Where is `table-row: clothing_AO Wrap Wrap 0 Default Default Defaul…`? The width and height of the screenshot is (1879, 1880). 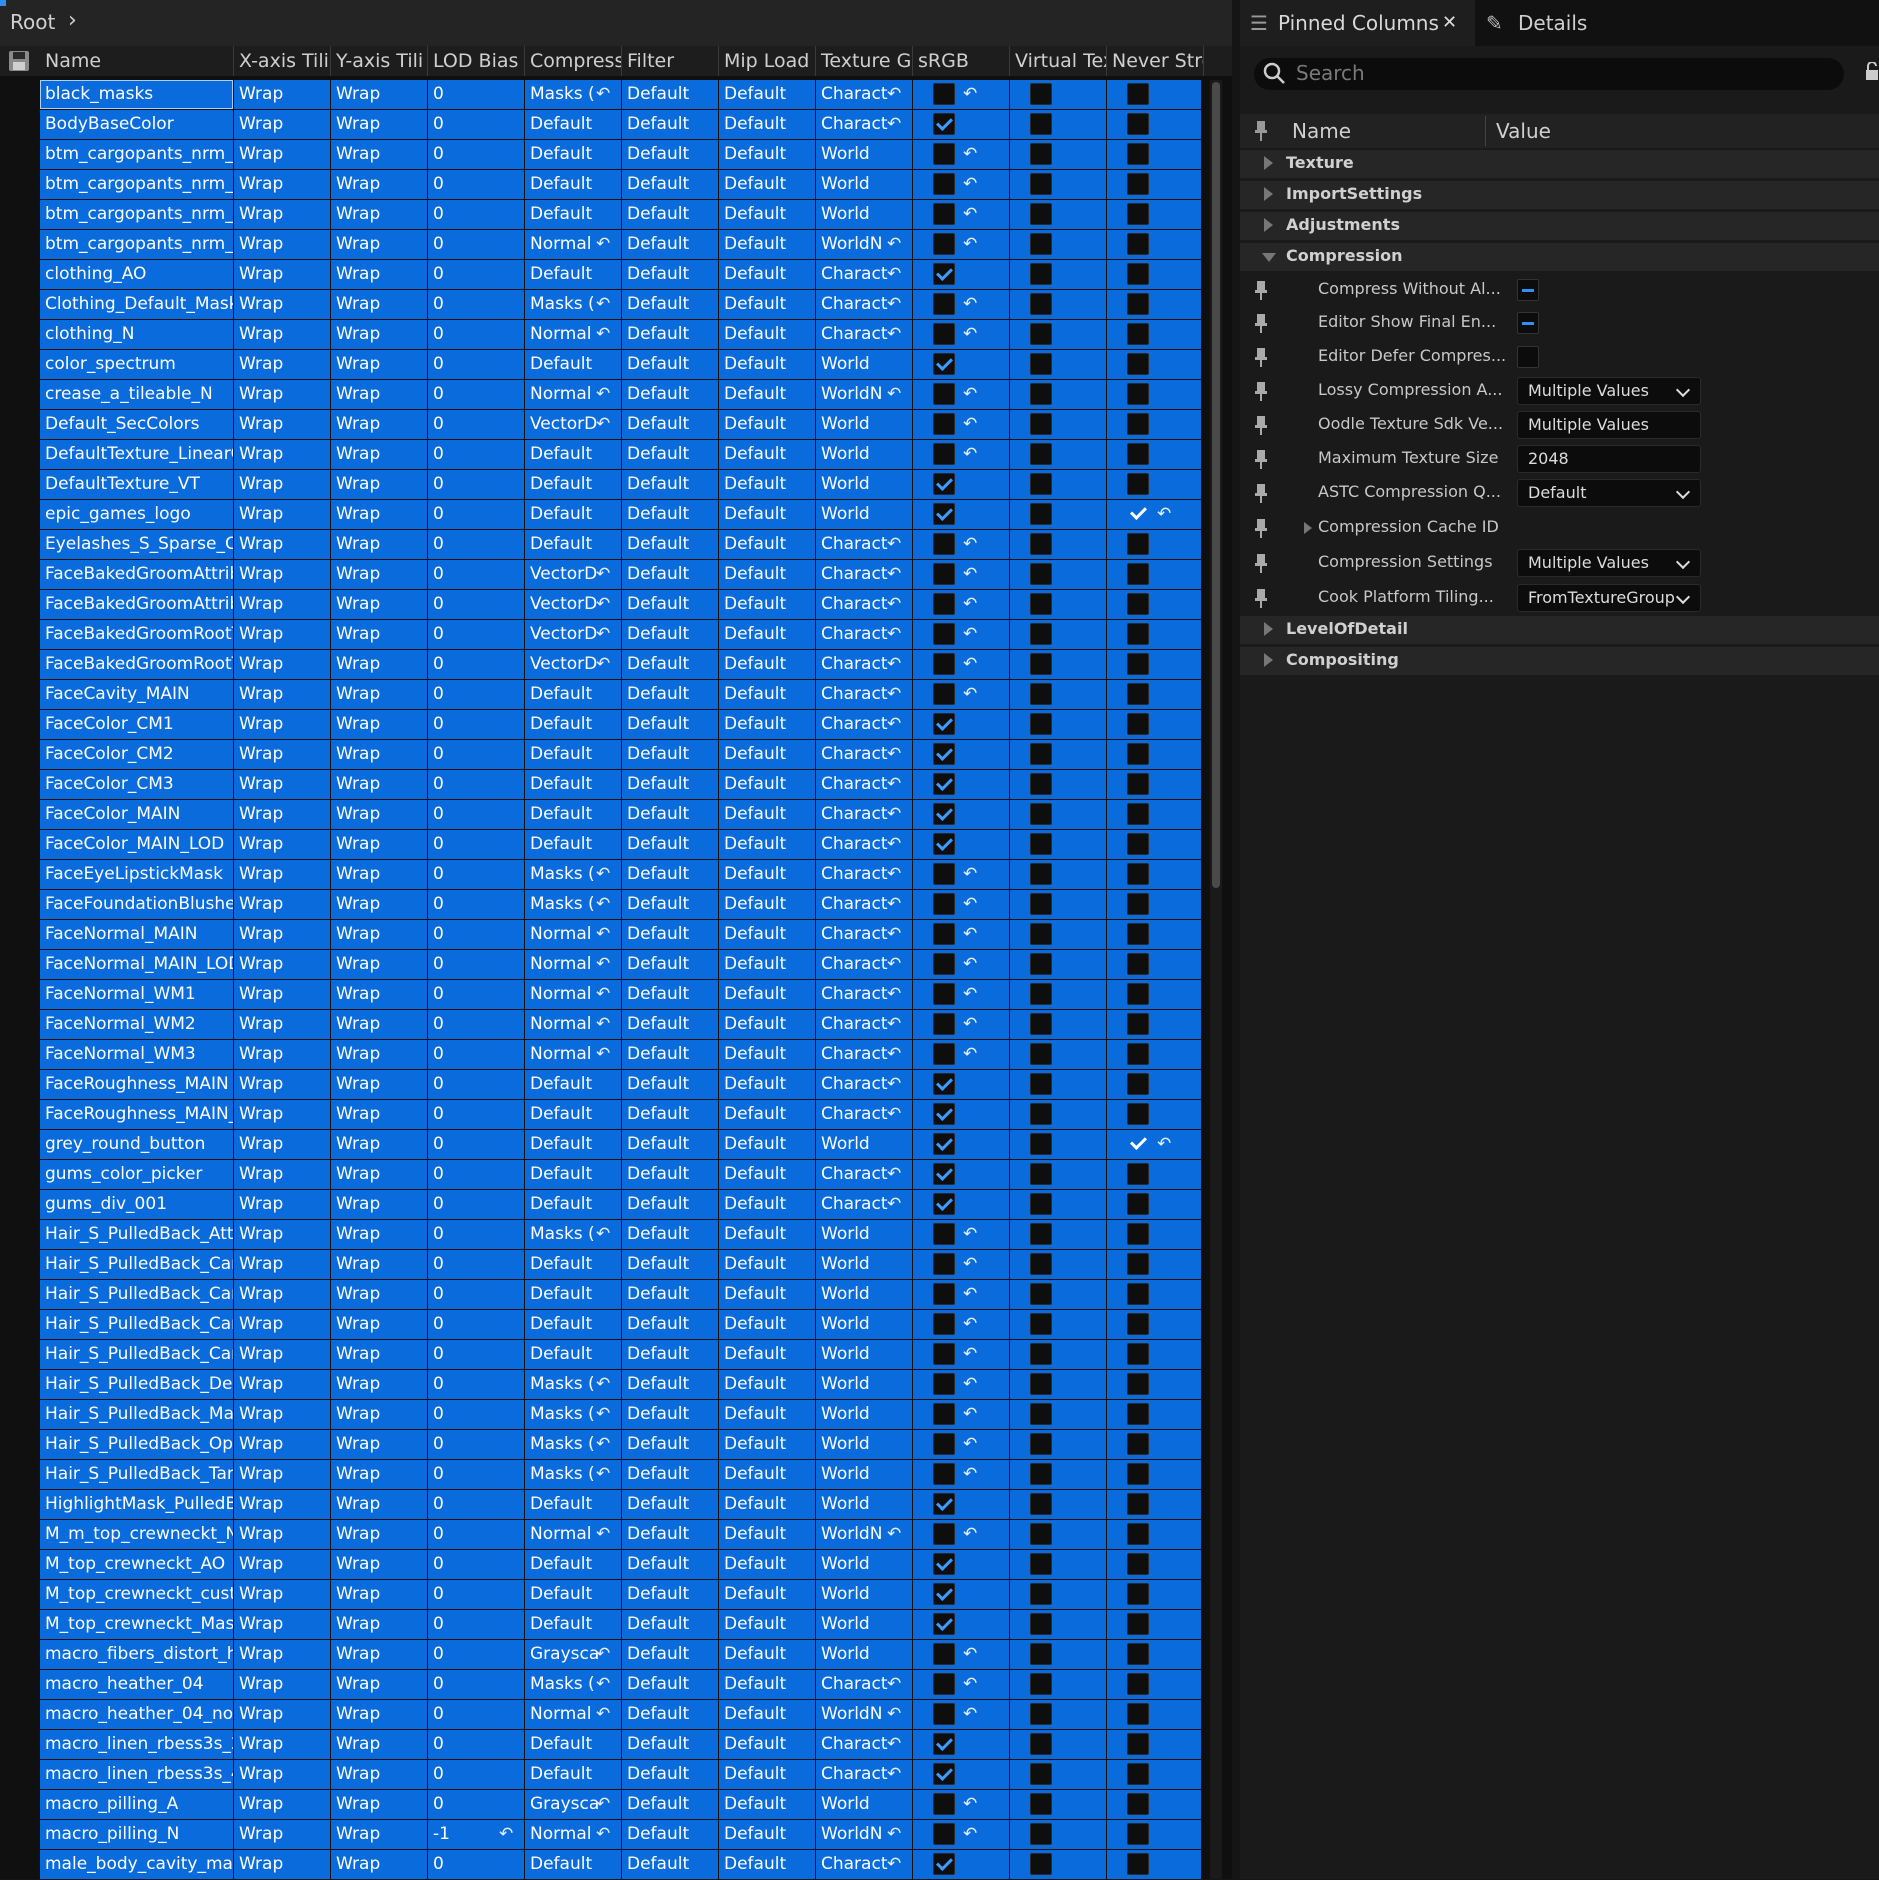
table-row: clothing_AO Wrap Wrap 0 Default Default Defaul… is located at coordinates (605, 275).